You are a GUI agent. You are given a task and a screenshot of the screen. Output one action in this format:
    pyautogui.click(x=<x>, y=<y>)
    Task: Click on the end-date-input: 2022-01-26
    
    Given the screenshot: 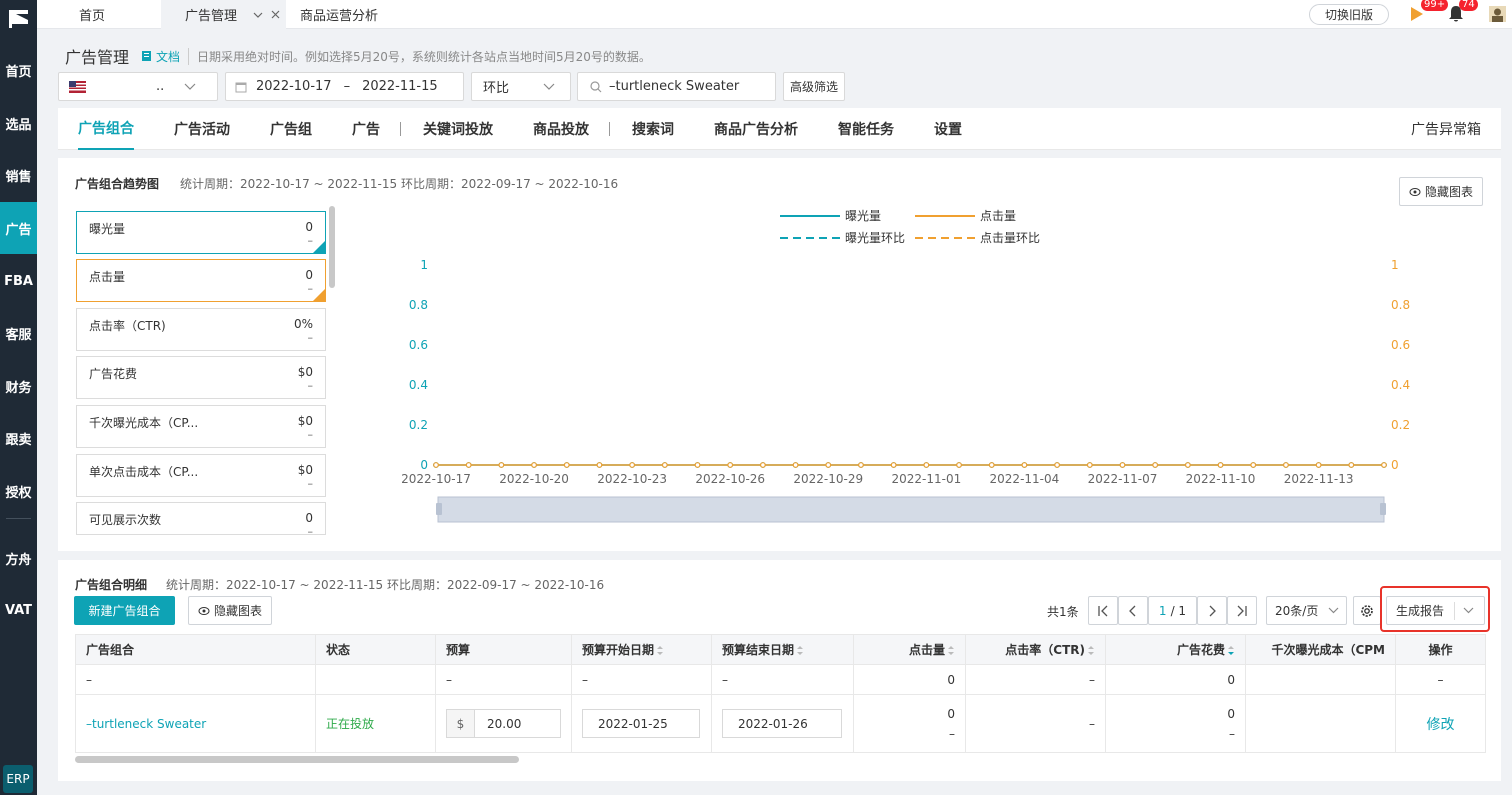 What is the action you would take?
    pyautogui.click(x=782, y=723)
    